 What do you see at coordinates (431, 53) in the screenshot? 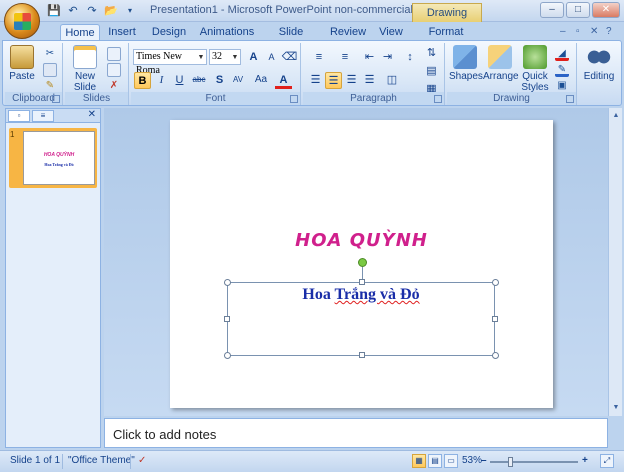
I see `text-direction-icon: ⇅` at bounding box center [431, 53].